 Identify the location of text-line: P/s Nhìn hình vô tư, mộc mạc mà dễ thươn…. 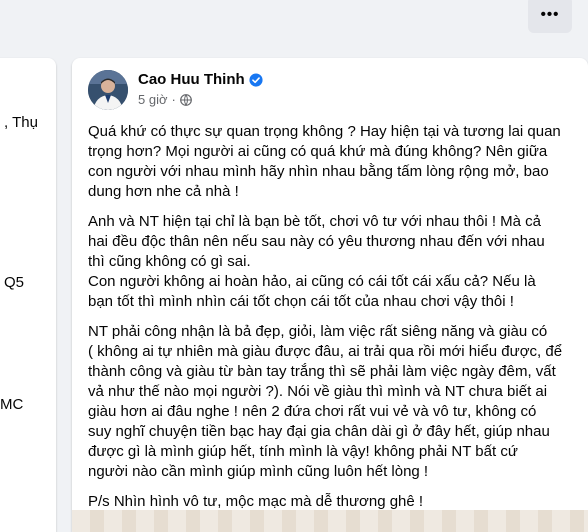
(256, 501).